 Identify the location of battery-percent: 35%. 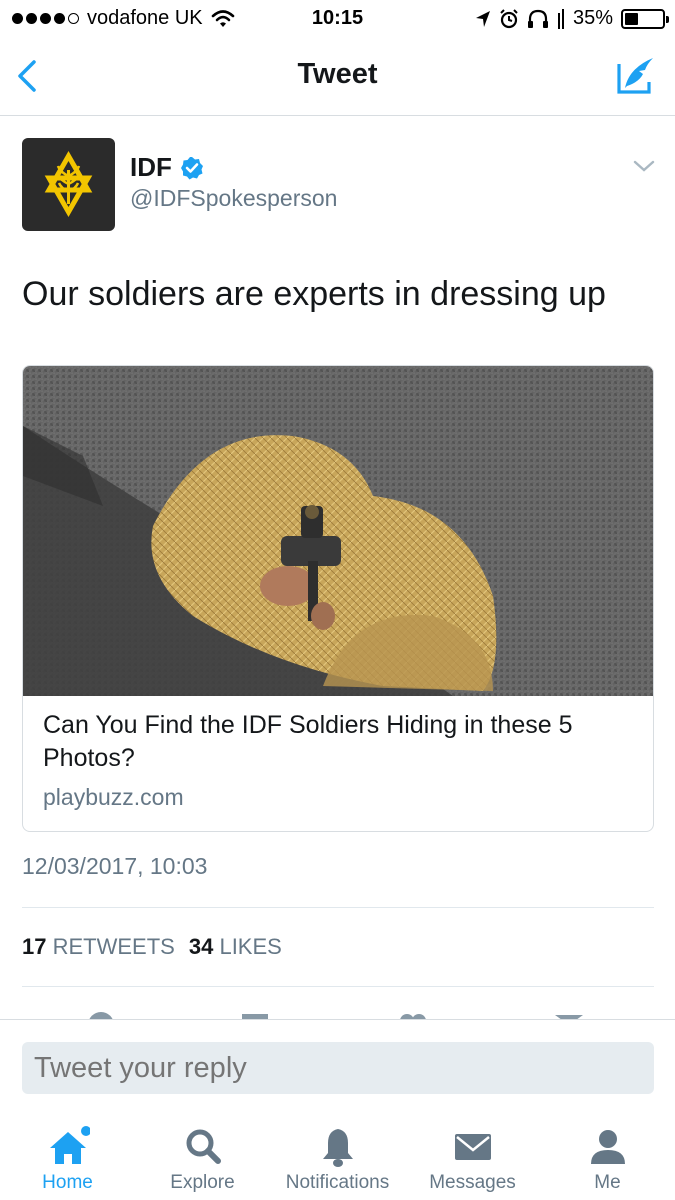
(592, 18).